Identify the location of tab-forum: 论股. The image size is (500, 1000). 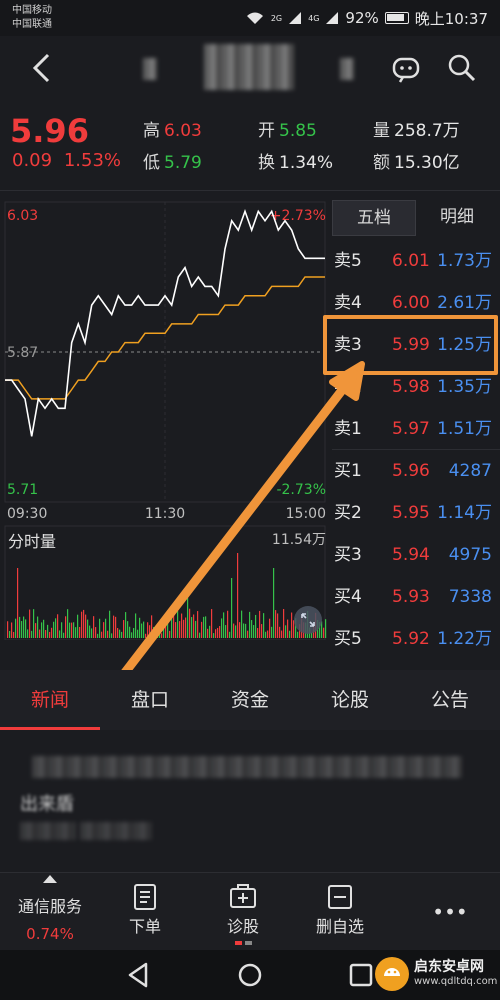
(350, 700).